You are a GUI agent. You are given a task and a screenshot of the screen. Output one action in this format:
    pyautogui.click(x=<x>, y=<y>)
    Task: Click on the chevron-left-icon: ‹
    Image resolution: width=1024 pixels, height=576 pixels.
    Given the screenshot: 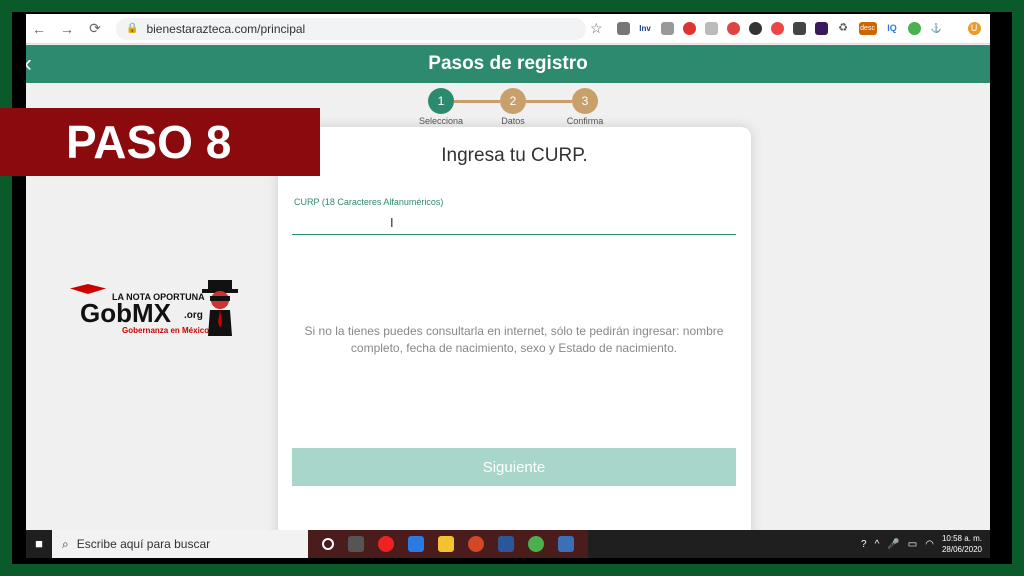 What is the action you would take?
    pyautogui.click(x=29, y=64)
    